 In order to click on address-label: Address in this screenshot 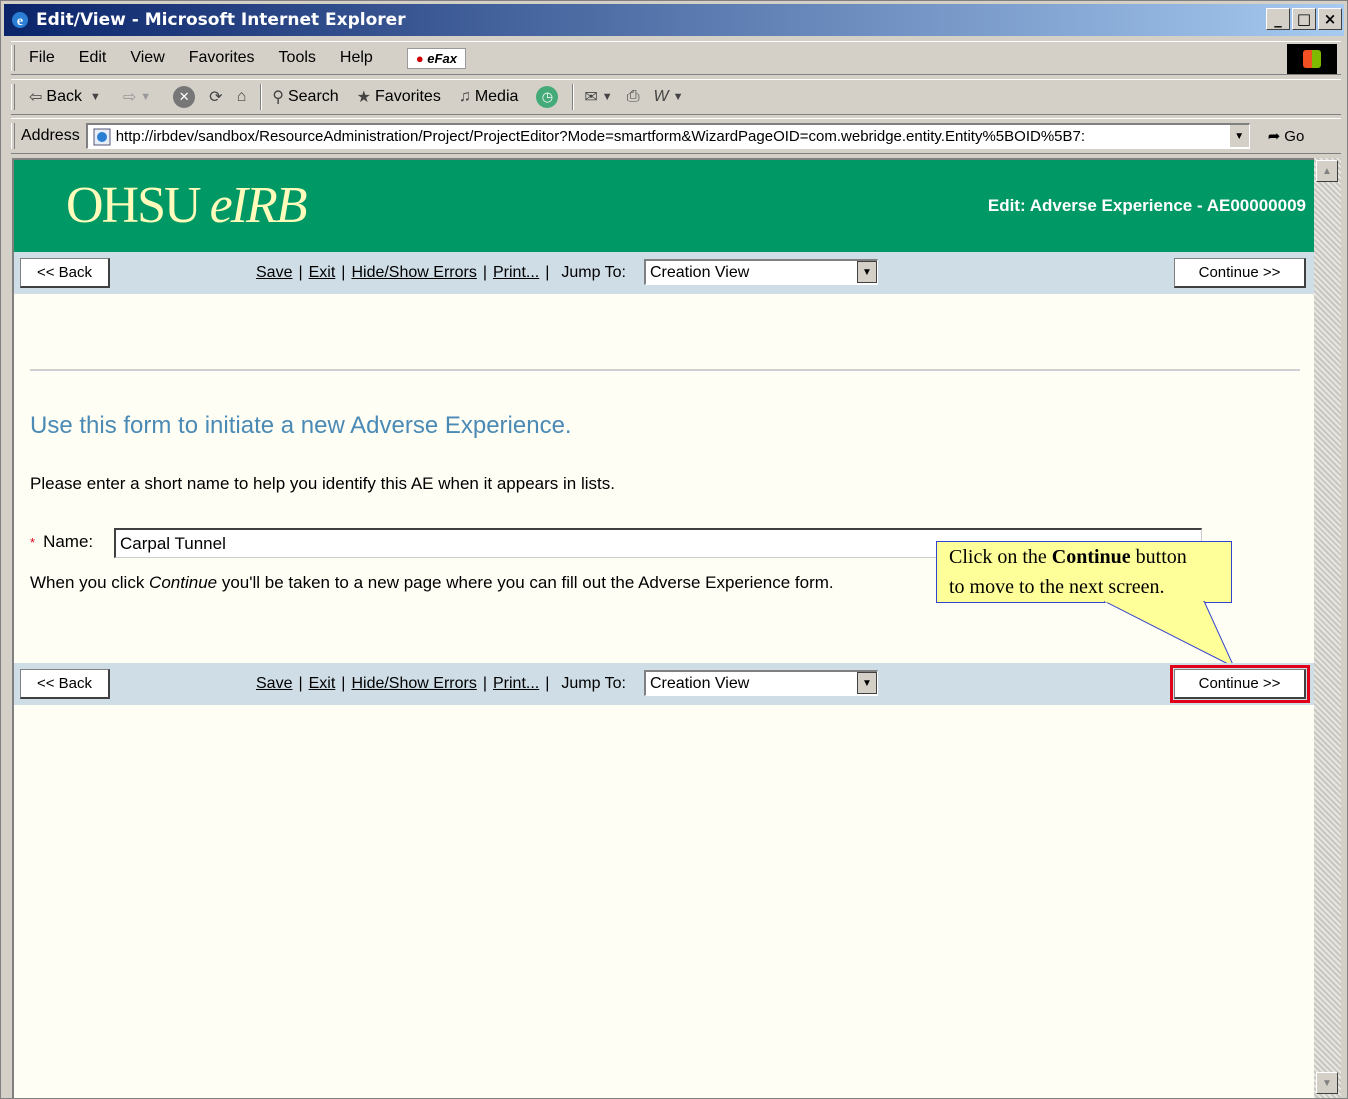, I will do `click(50, 135)`.